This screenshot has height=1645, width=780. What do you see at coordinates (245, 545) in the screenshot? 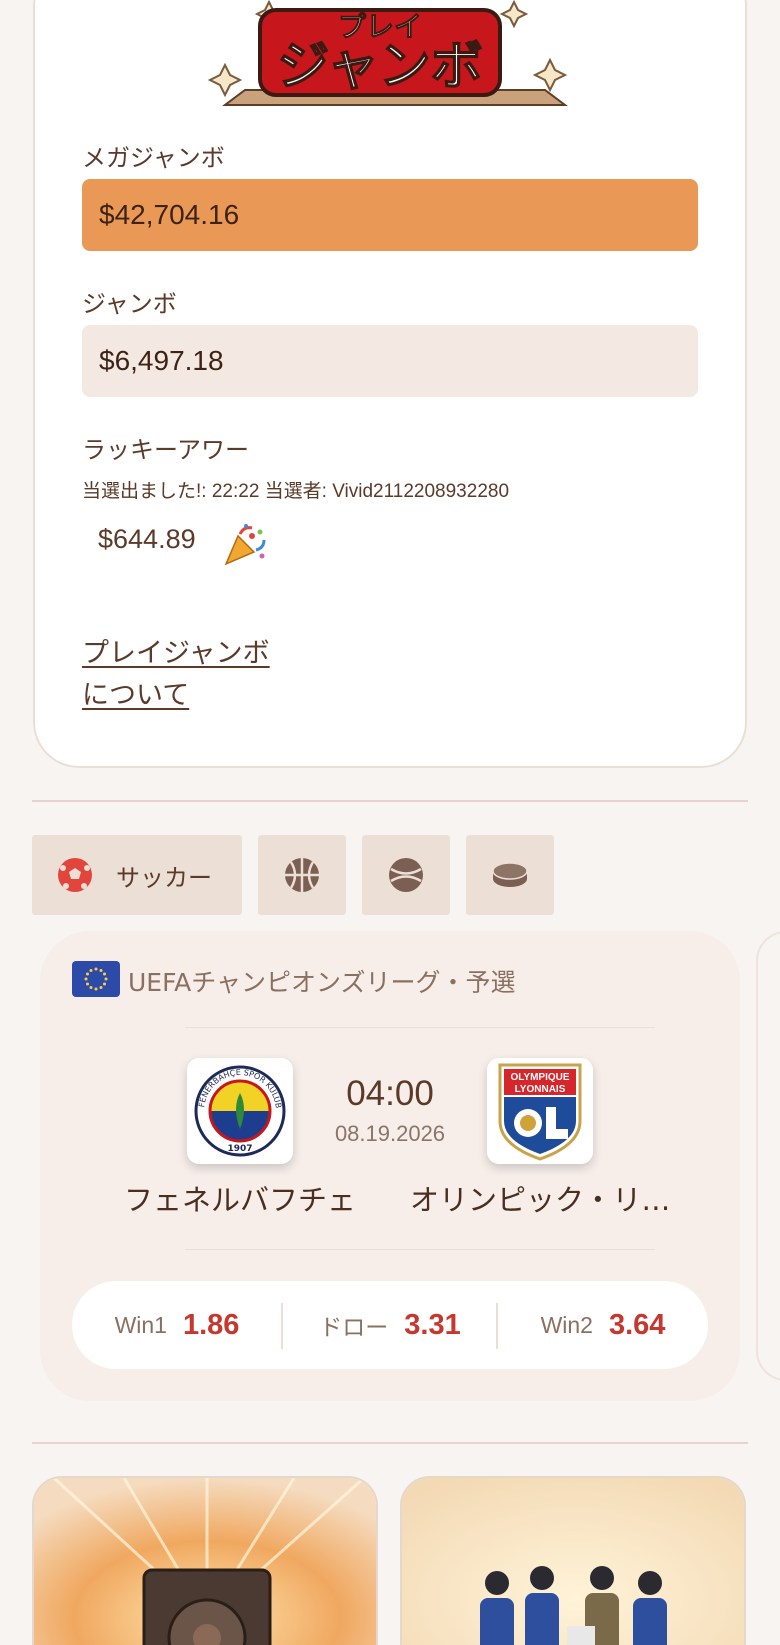
I see `party-popper-icon` at bounding box center [245, 545].